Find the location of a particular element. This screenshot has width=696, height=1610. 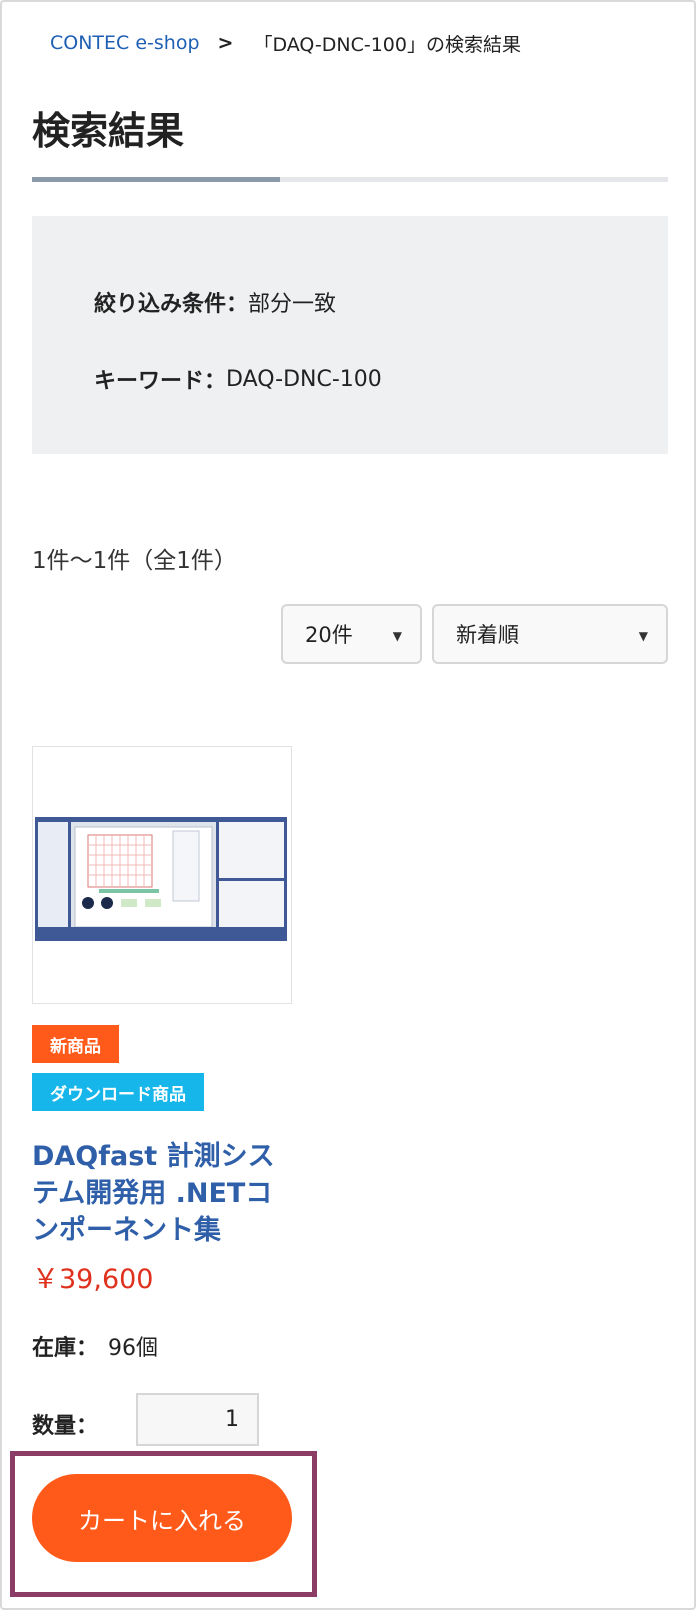

per-page-select-value: 20件 is located at coordinates (329, 635).